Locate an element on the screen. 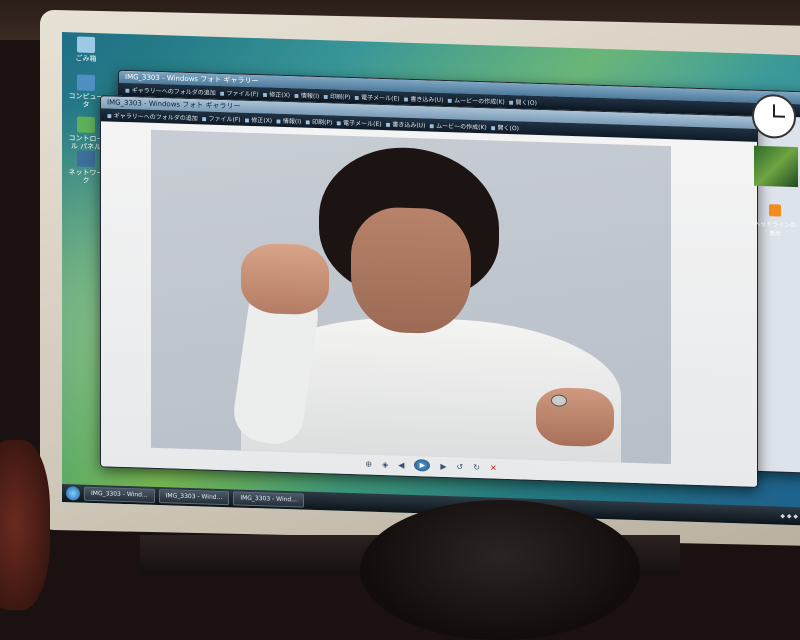 This screenshot has height=640, width=800. back-menu-item: ムービーの作成(K) is located at coordinates (476, 100).